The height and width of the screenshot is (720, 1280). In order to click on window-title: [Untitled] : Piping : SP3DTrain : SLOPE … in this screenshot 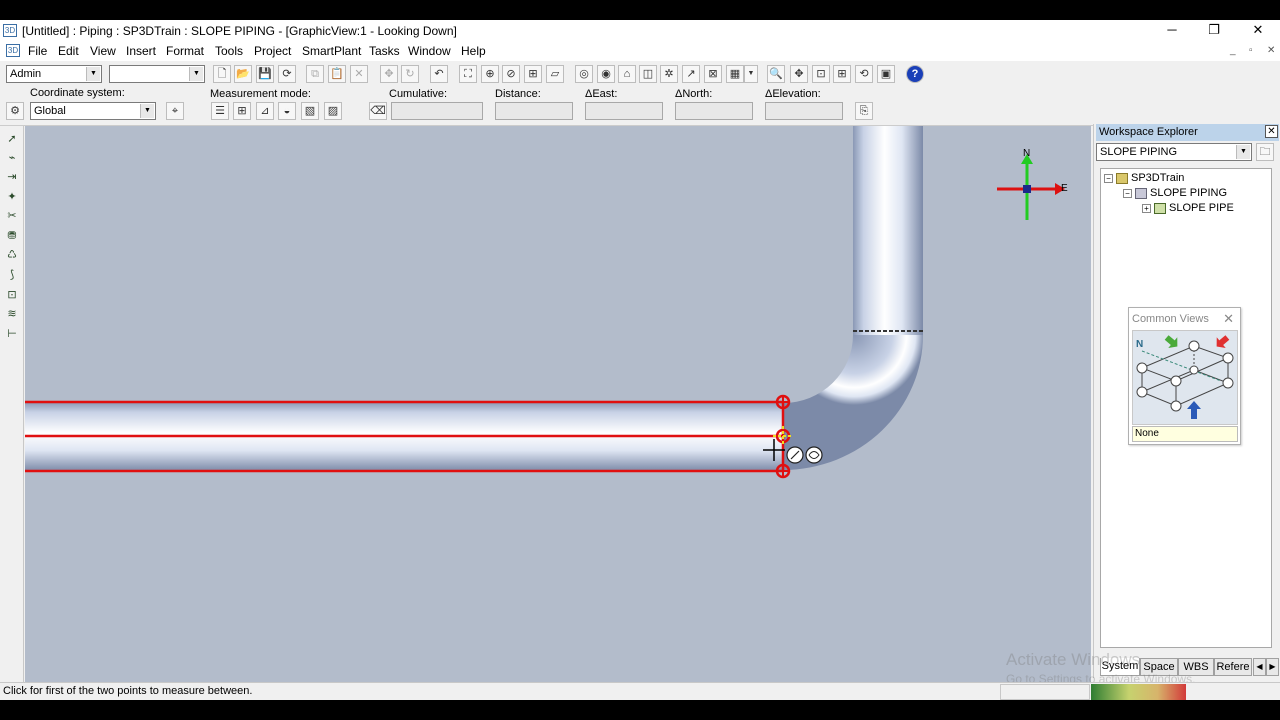, I will do `click(239, 31)`.